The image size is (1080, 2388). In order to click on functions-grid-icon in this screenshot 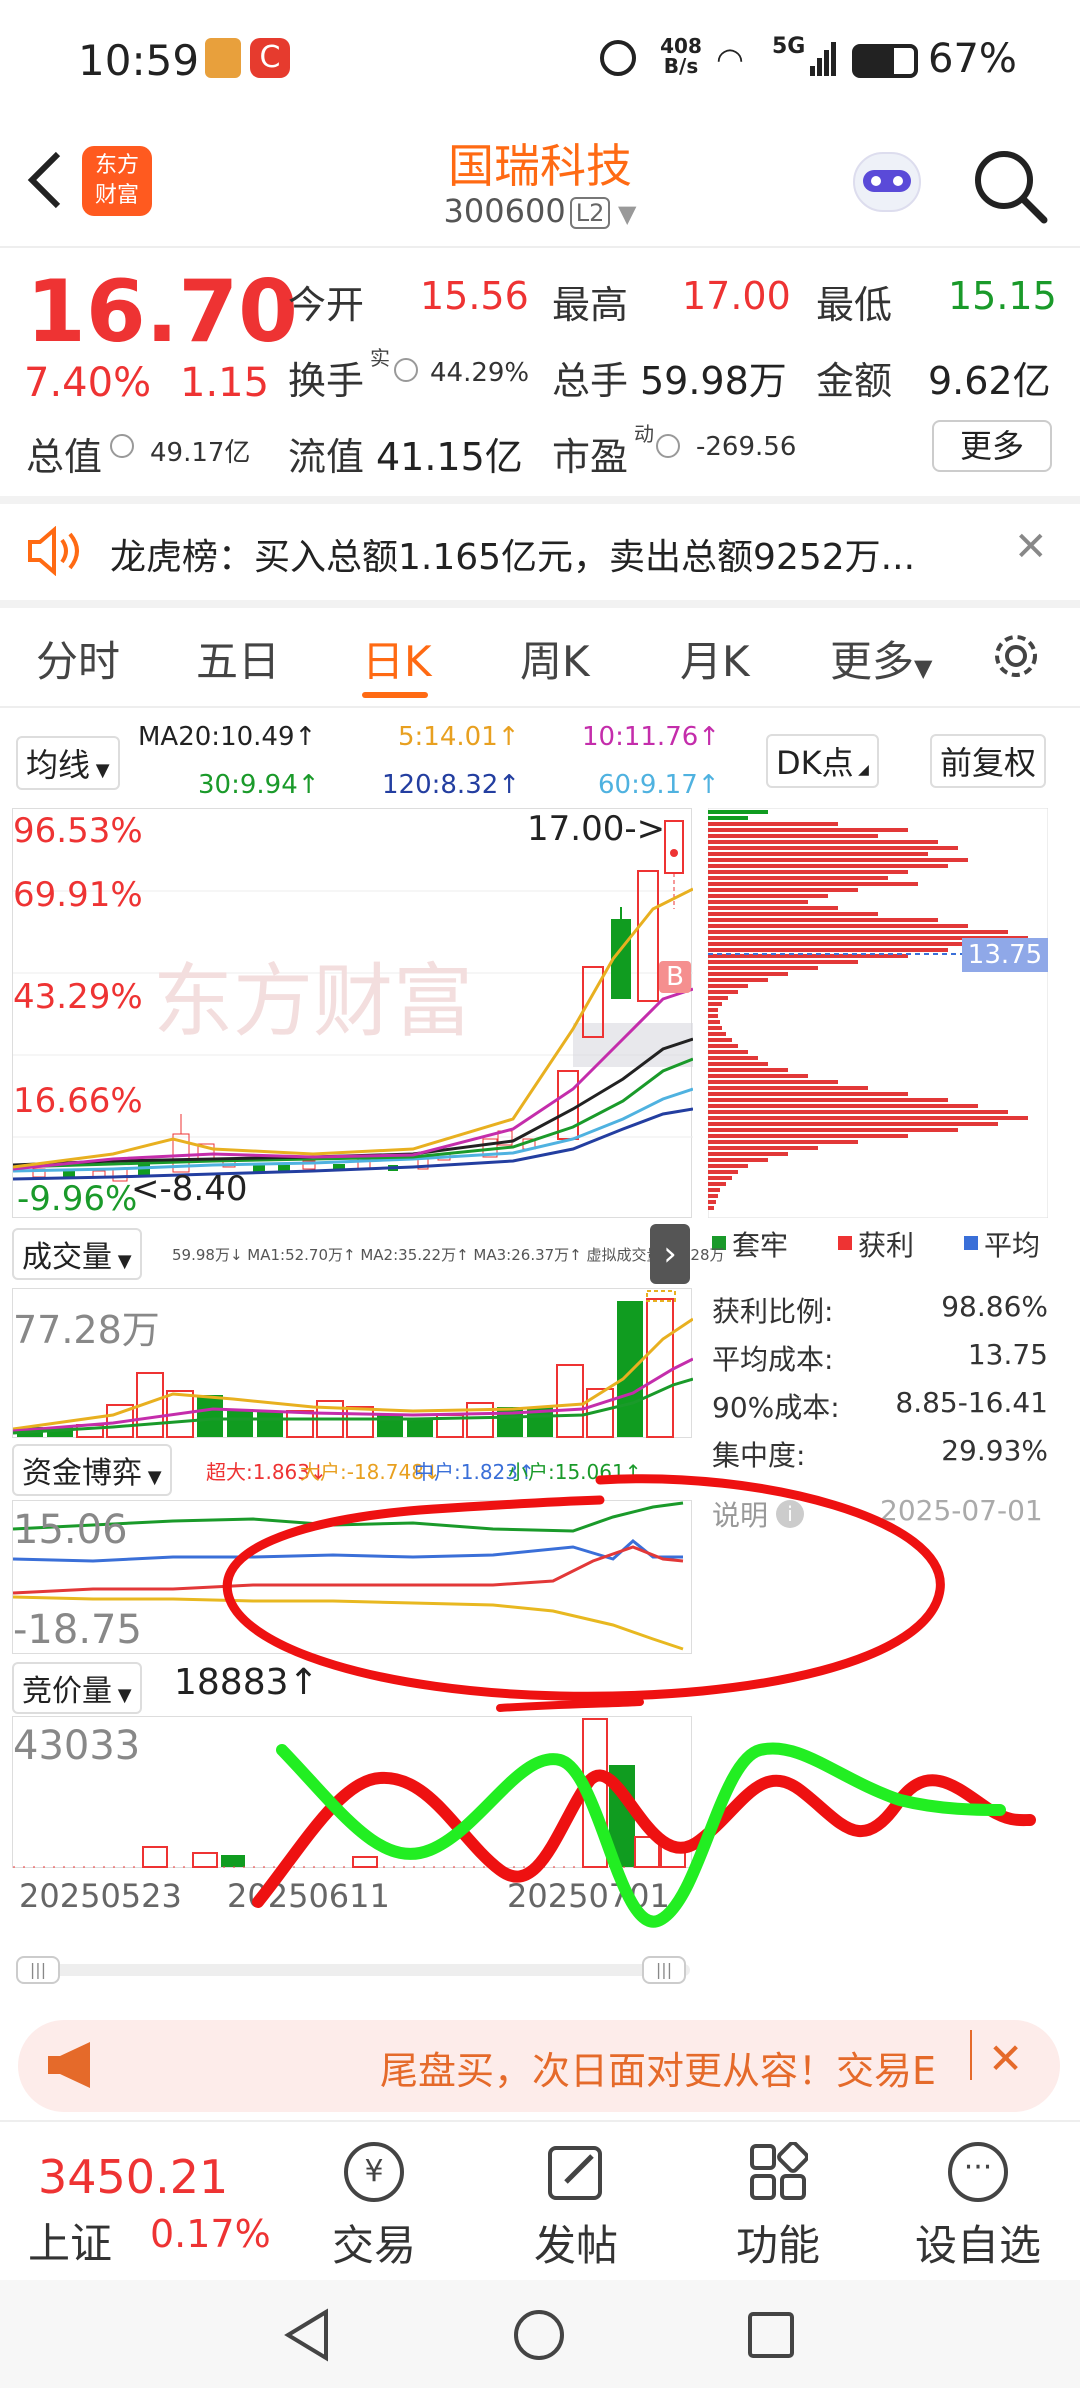, I will do `click(778, 2172)`.